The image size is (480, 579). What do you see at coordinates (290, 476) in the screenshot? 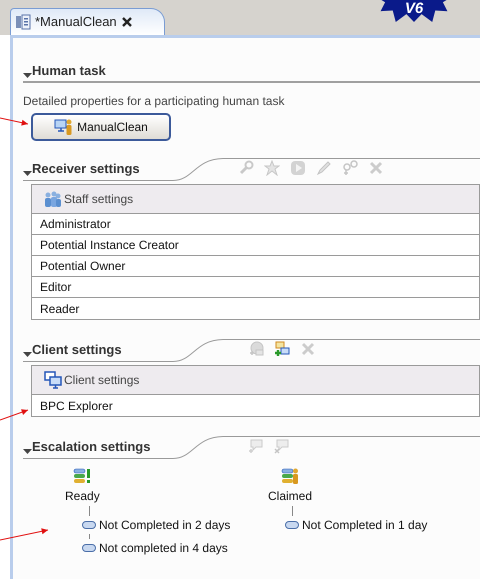
I see `claimed-state-icon` at bounding box center [290, 476].